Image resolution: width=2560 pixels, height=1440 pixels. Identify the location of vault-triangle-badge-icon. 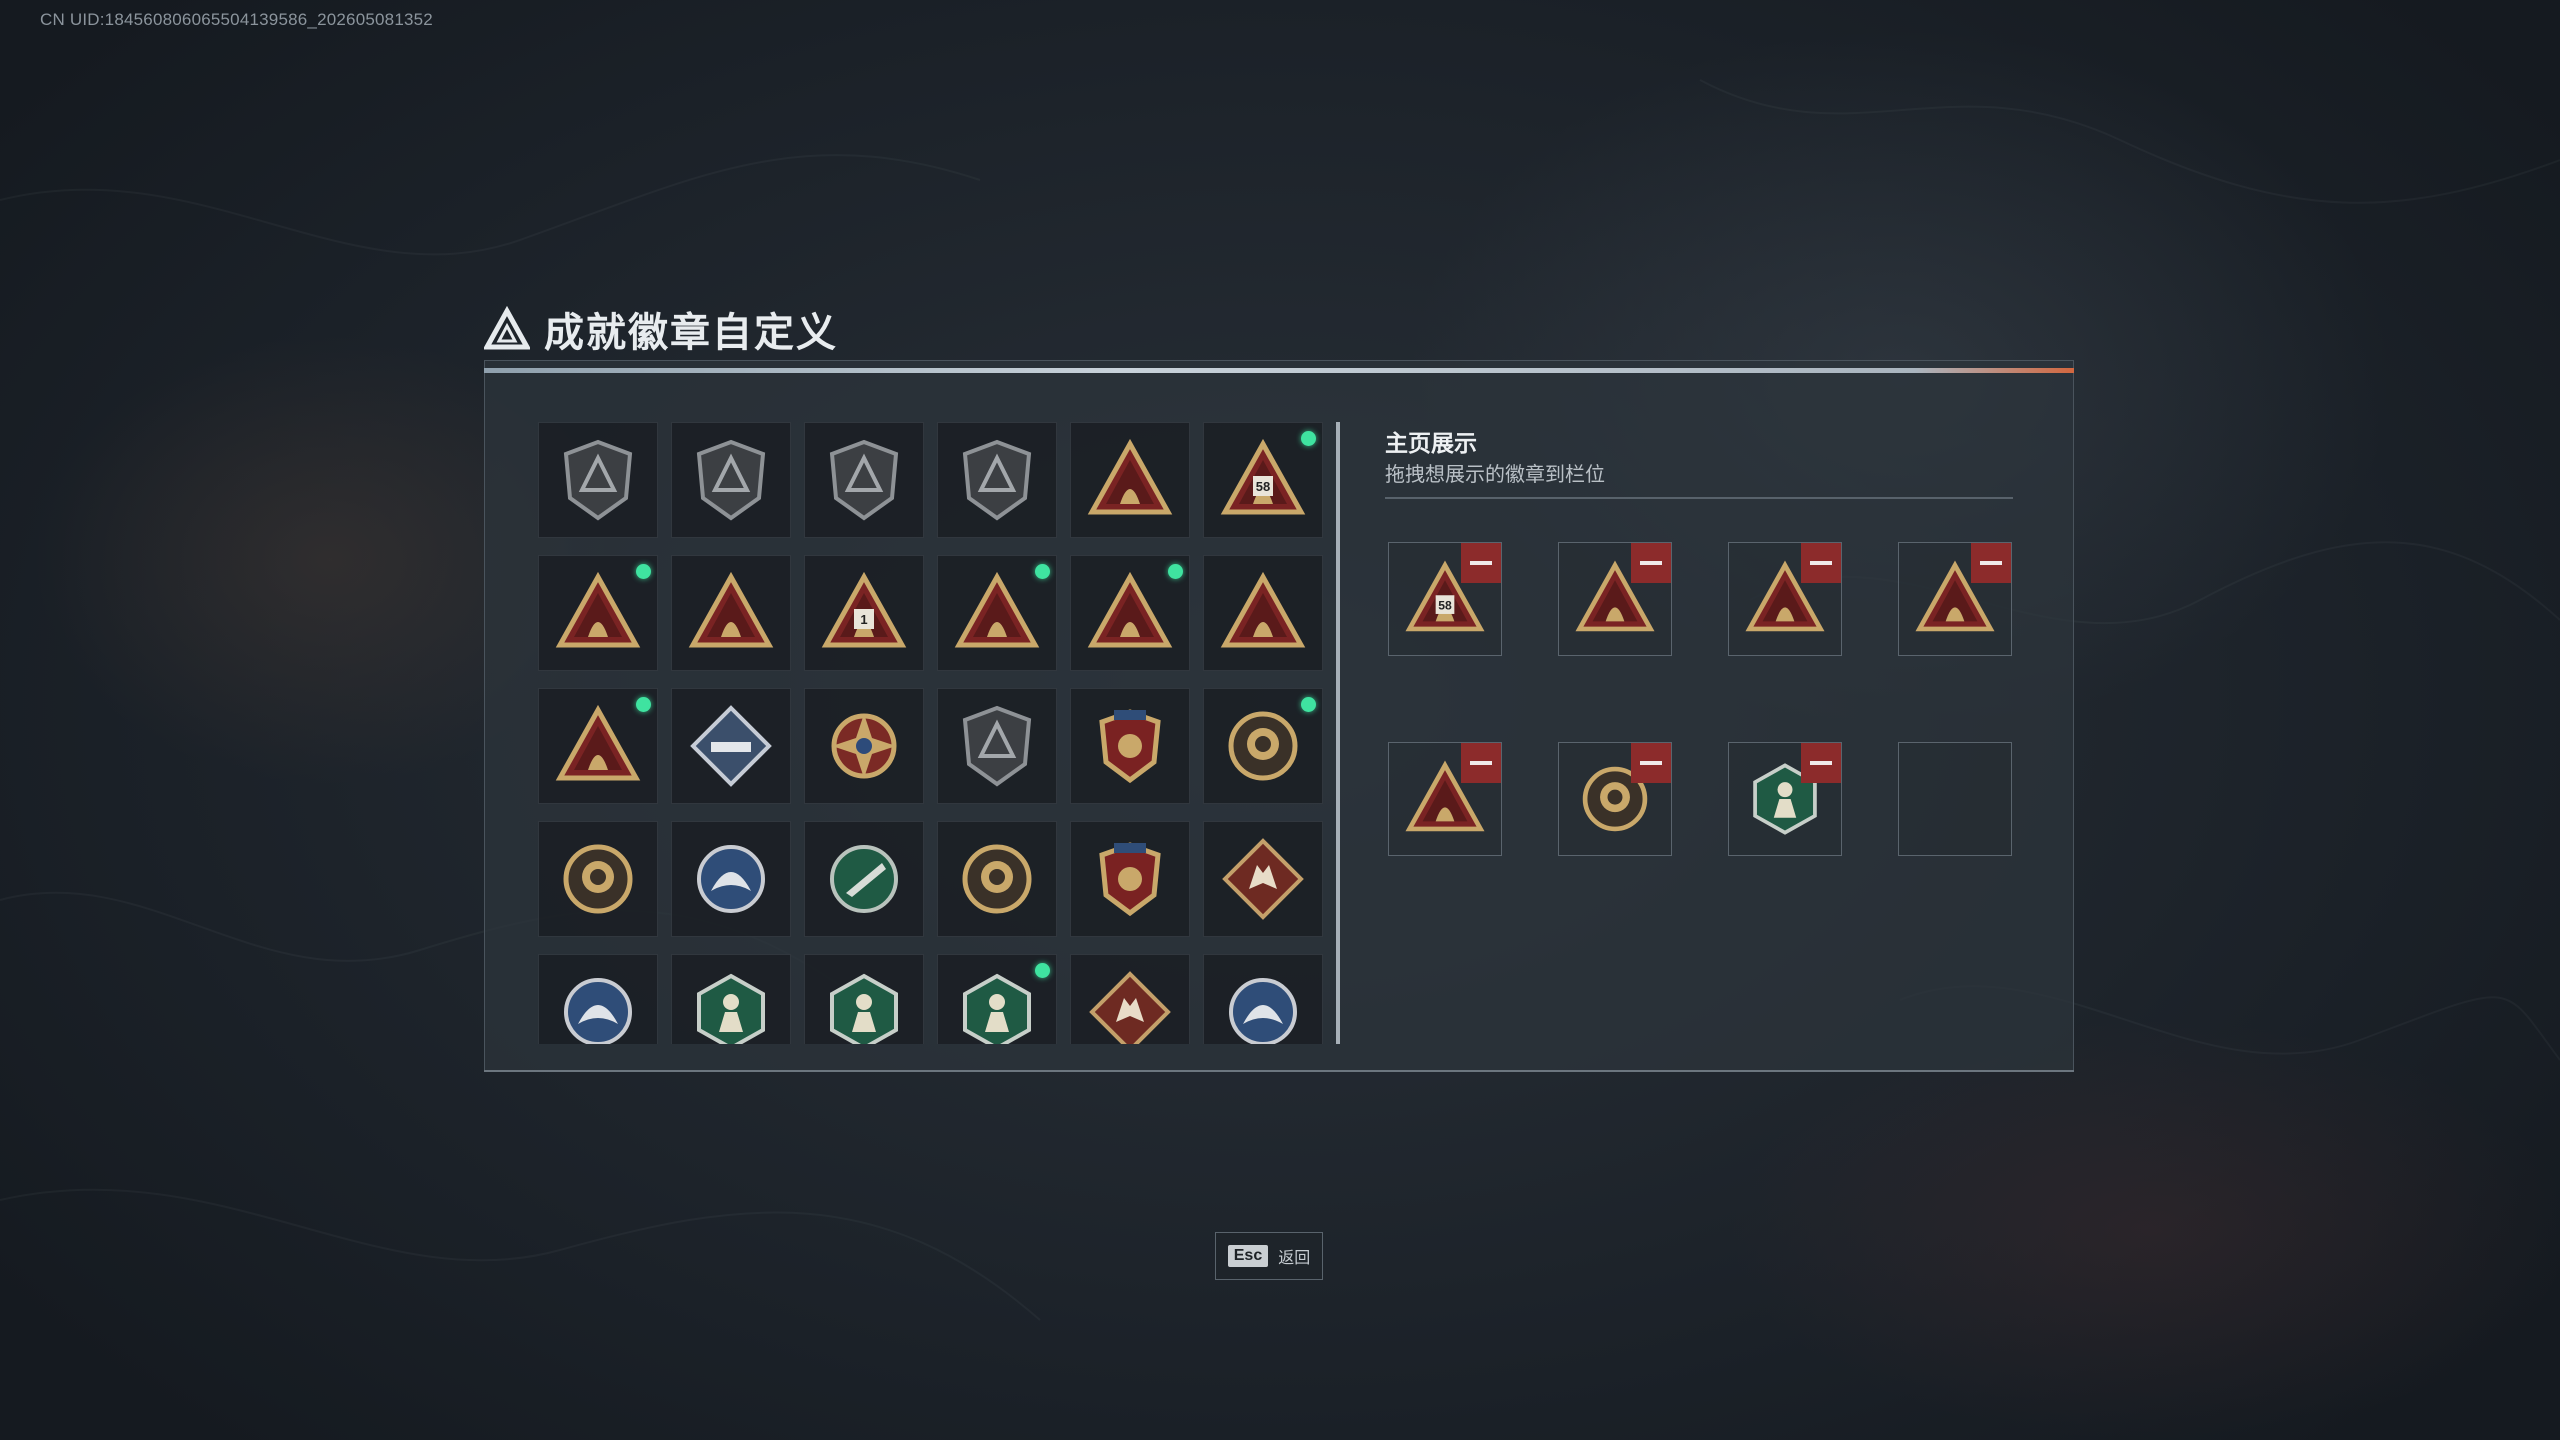
(1130, 476).